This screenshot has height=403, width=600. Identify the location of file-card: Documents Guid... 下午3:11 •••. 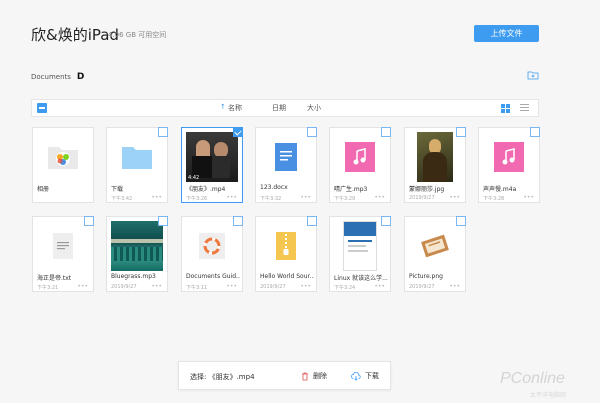
(212, 254).